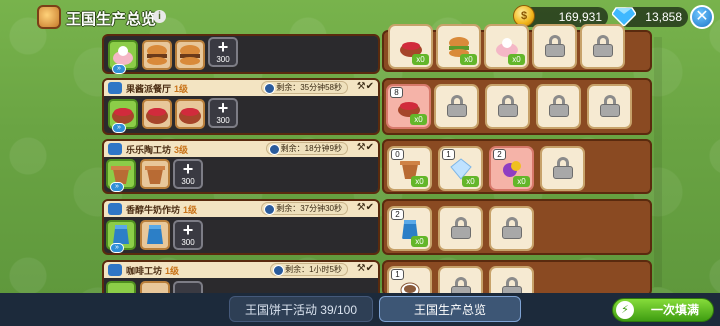  I want to click on product-item: 1 x0, so click(460, 168).